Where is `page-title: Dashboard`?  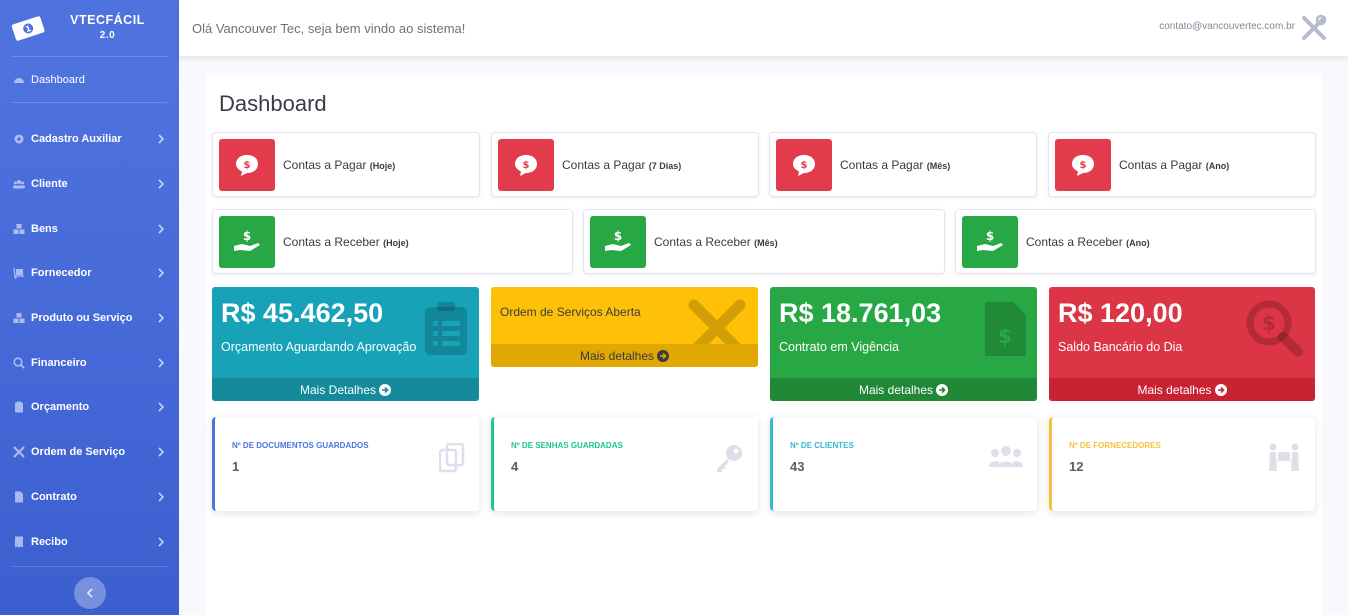 page-title: Dashboard is located at coordinates (273, 103).